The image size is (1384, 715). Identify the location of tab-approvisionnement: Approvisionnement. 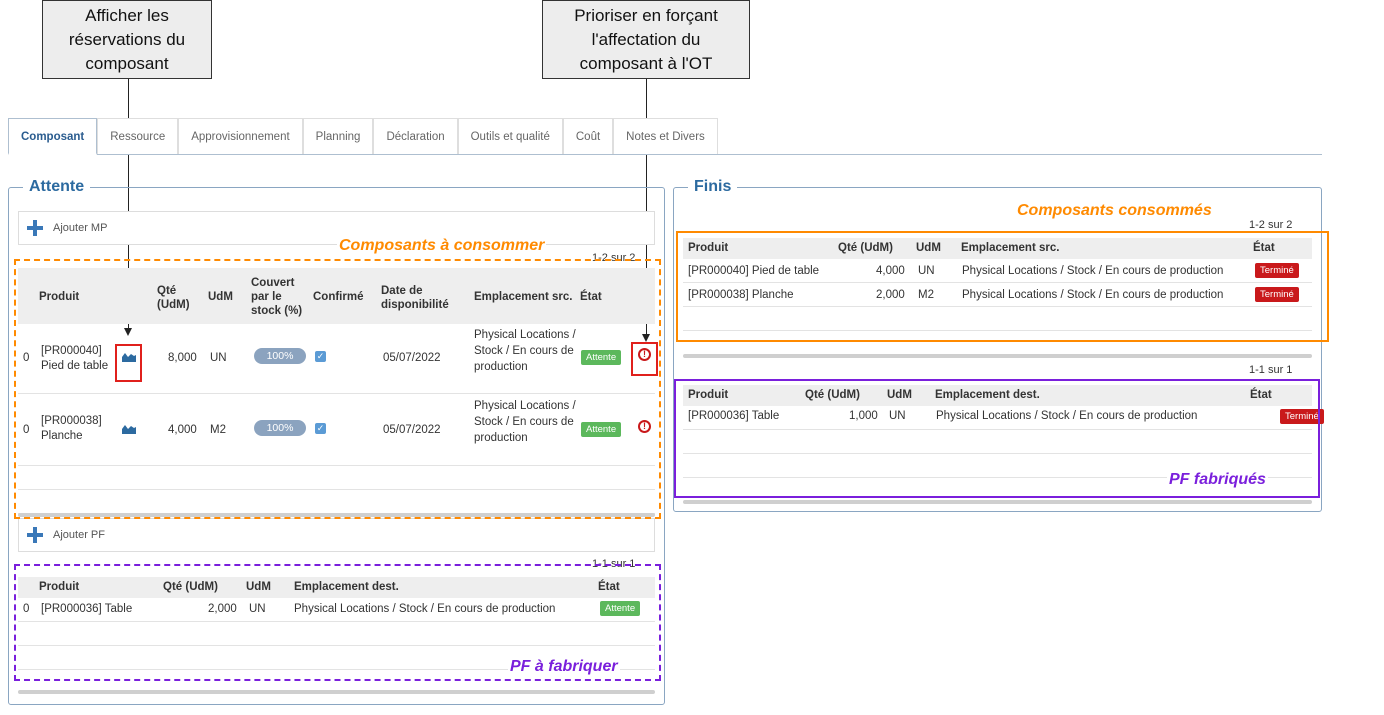
(240, 136).